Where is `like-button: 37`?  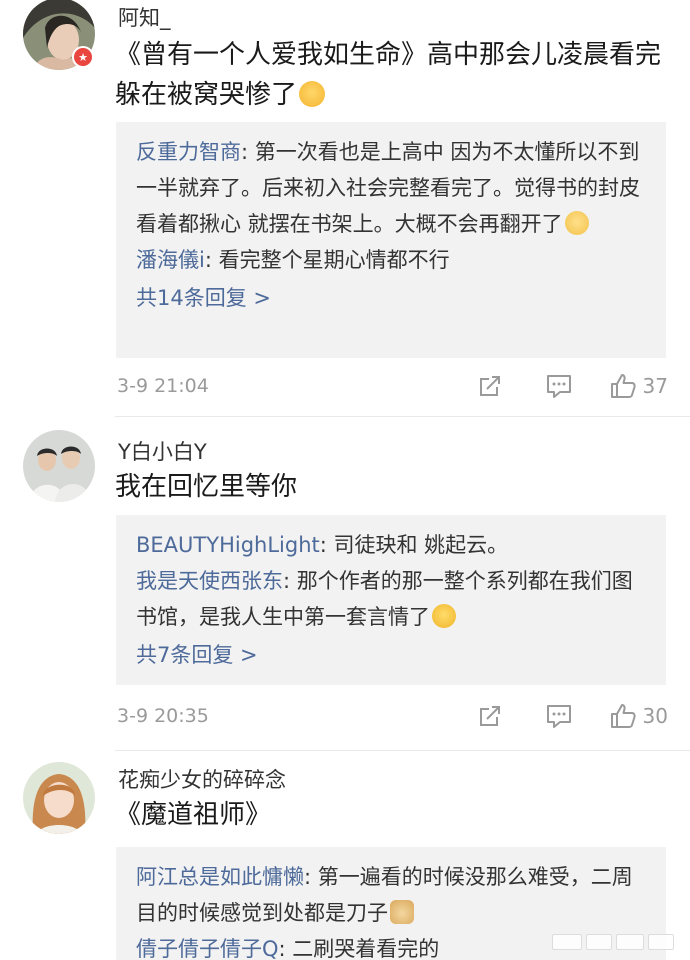
like-button: 37 is located at coordinates (638, 386).